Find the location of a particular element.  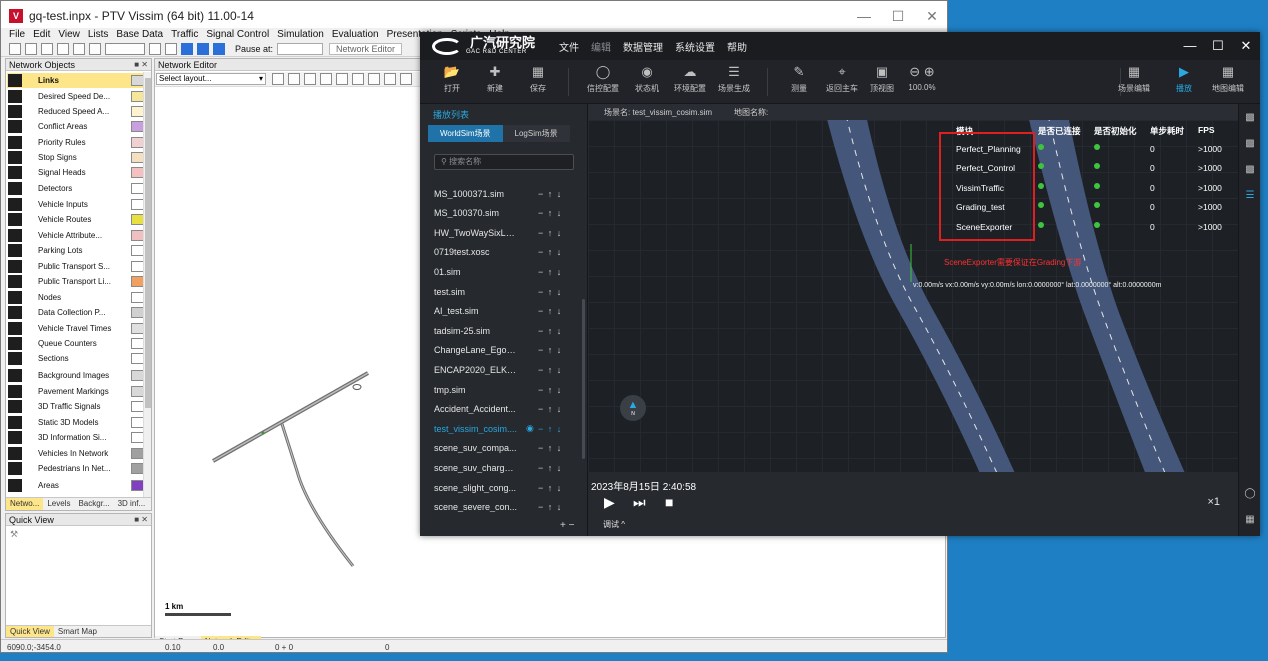

pan-icon is located at coordinates (374, 79).